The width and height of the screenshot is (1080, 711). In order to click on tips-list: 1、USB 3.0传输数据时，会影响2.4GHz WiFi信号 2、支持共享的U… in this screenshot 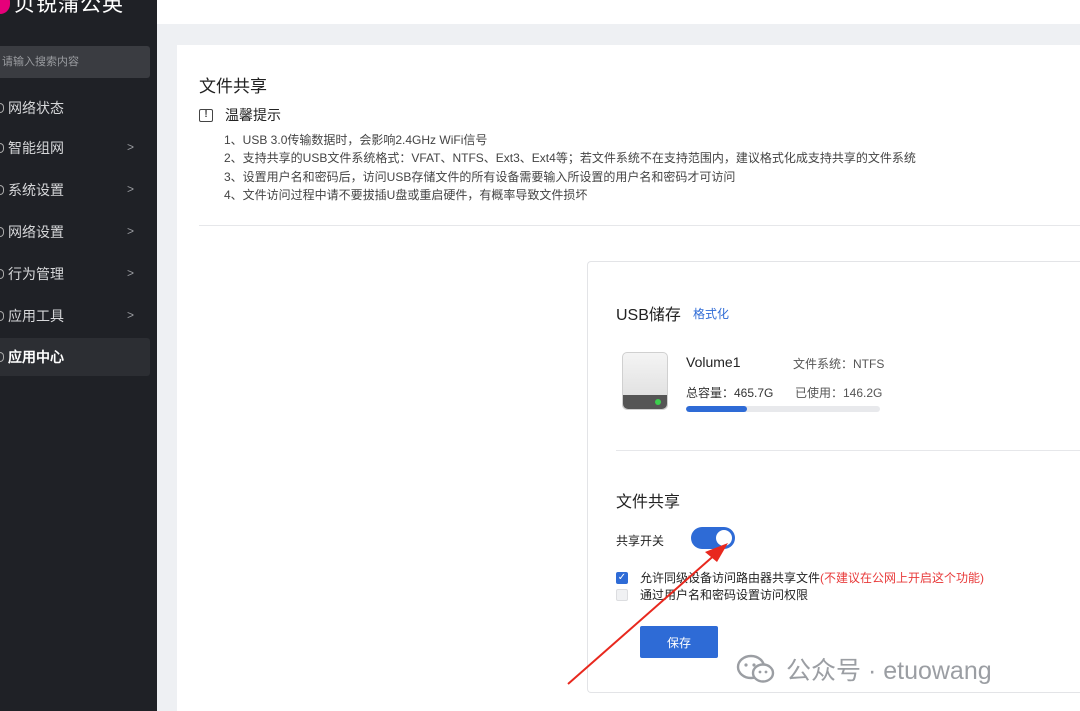, I will do `click(570, 167)`.